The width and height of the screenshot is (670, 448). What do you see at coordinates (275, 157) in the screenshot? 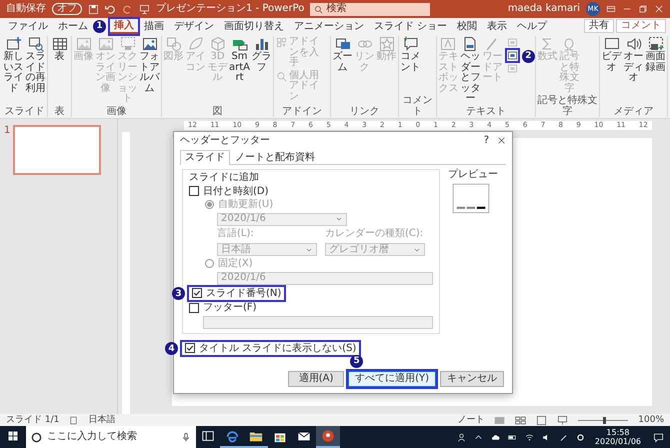
I see `dialog-tab: ノートと配布資料` at bounding box center [275, 157].